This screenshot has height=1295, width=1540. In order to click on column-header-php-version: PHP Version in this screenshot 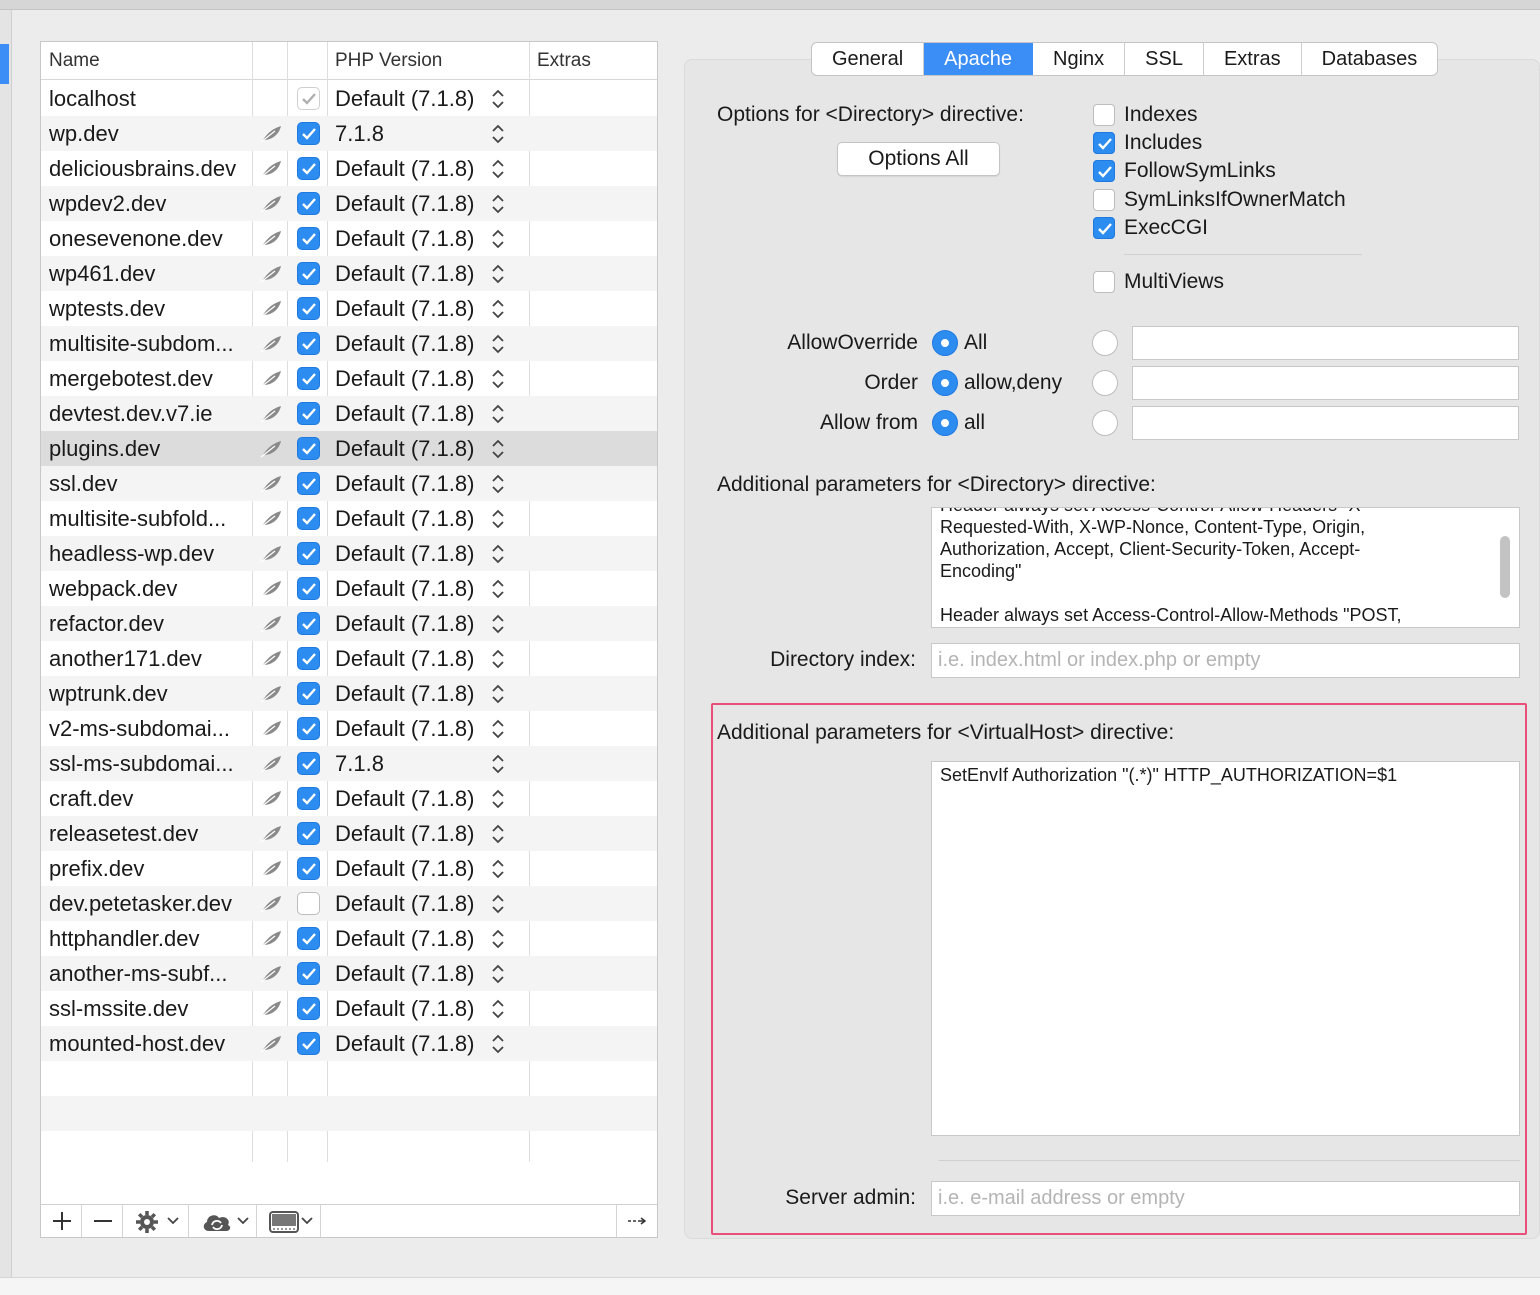, I will do `click(384, 61)`.